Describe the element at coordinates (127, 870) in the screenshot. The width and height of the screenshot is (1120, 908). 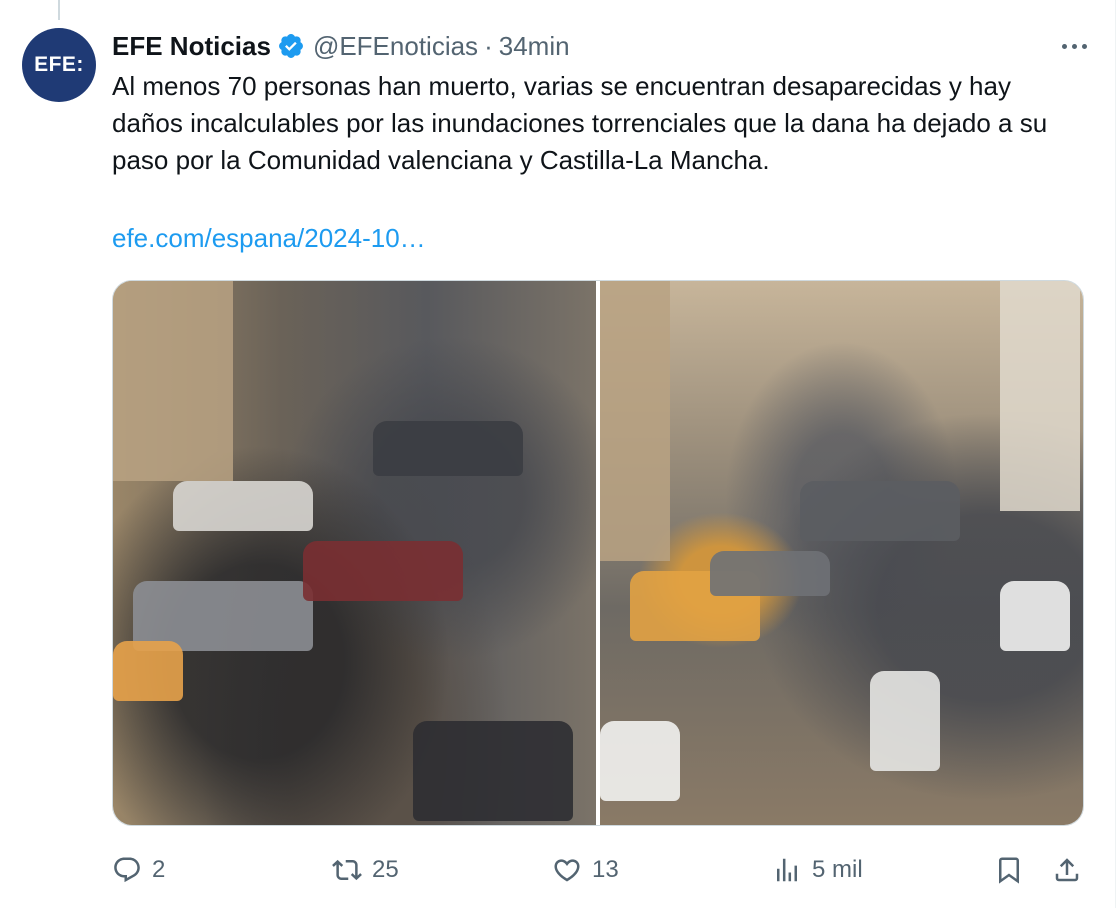
I see `reply-icon` at that location.